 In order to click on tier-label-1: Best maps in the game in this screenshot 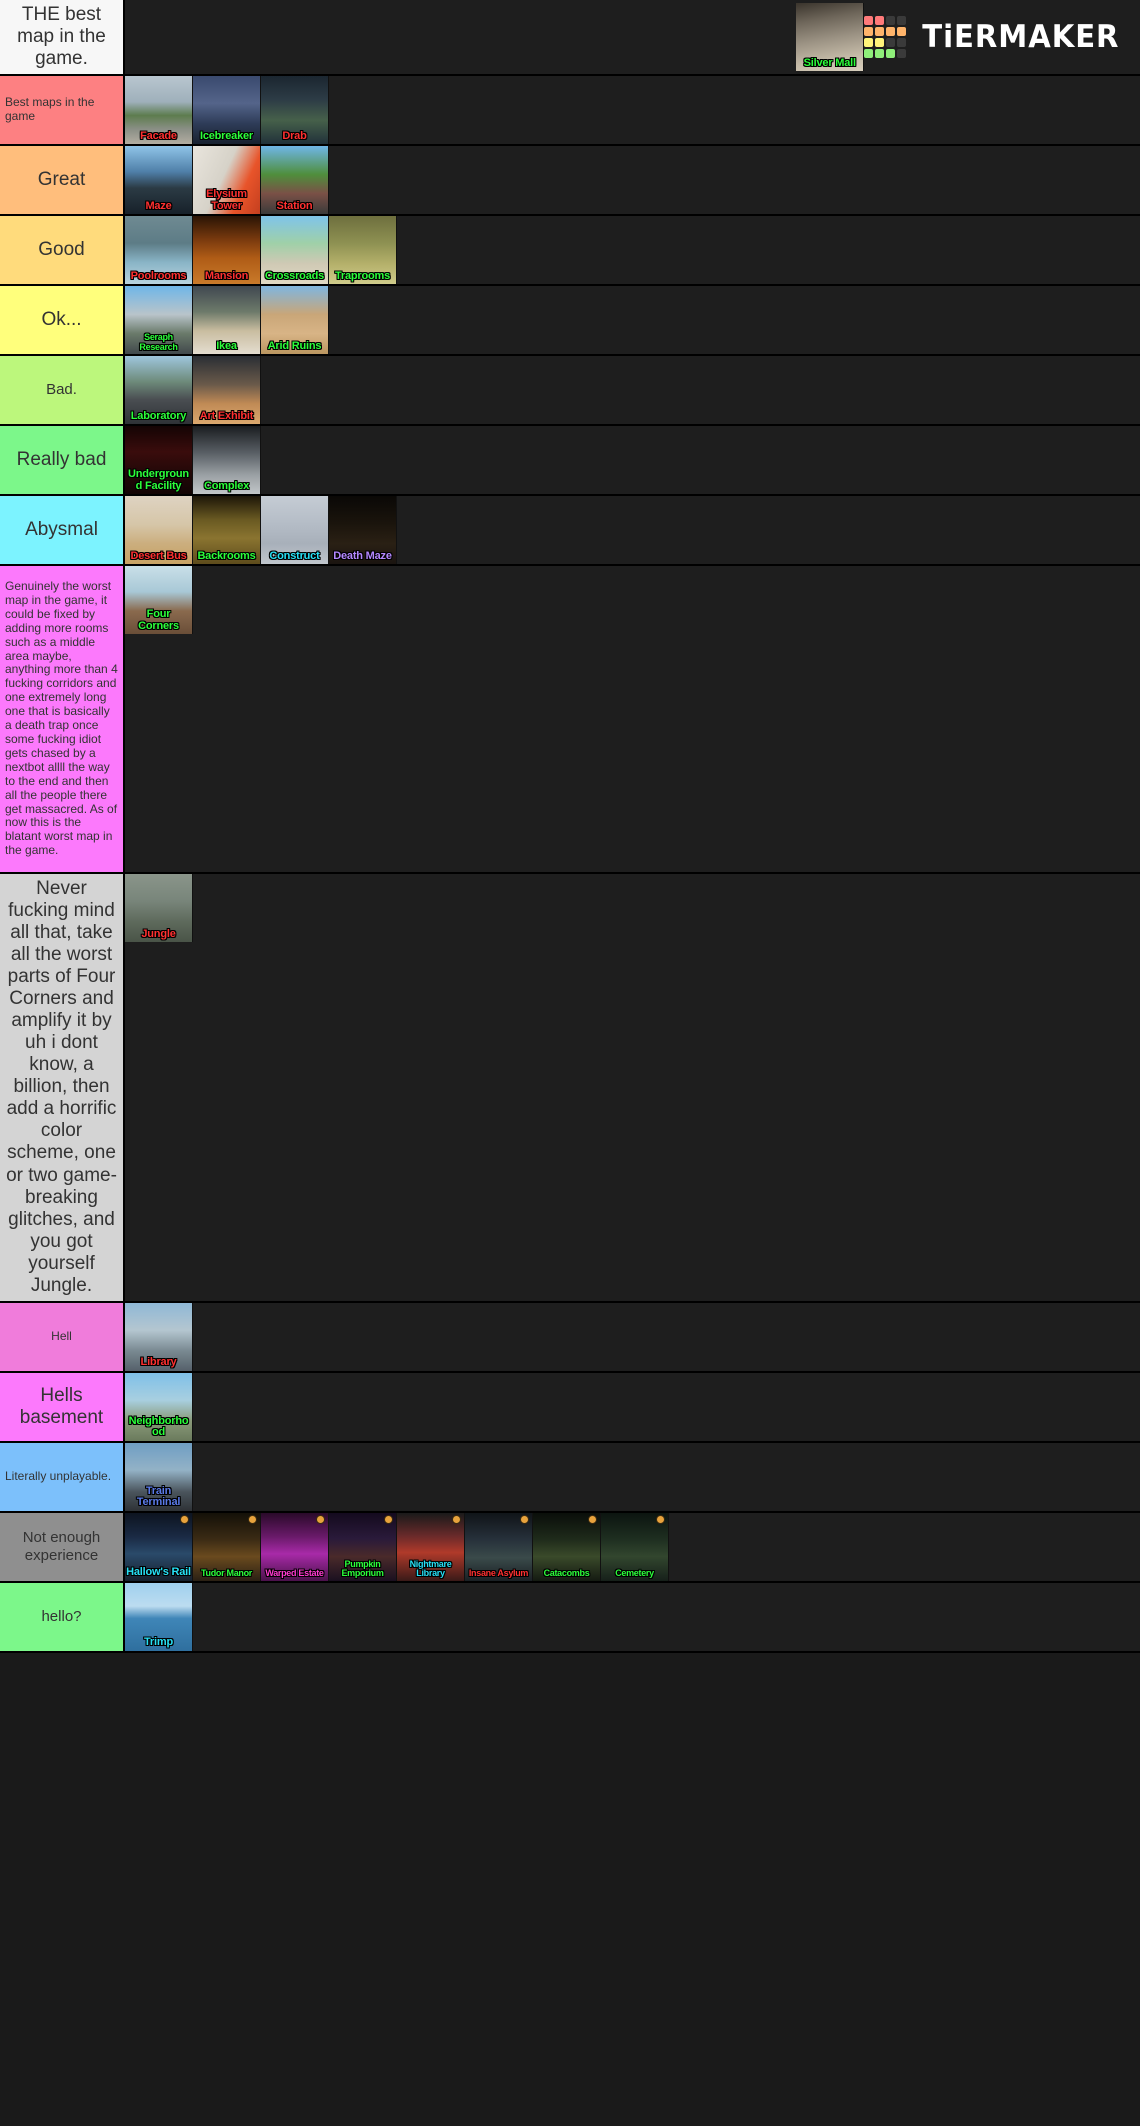, I will do `click(62, 110)`.